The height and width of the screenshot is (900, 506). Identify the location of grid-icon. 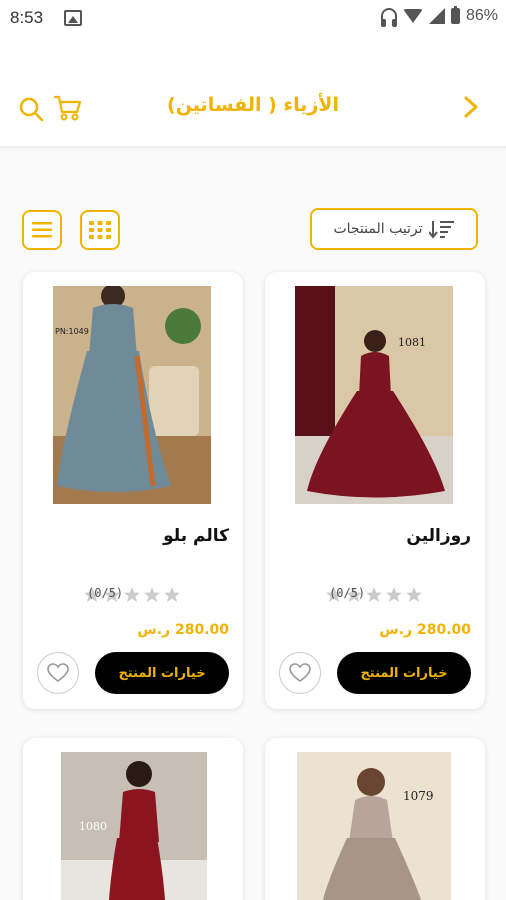
(100, 230).